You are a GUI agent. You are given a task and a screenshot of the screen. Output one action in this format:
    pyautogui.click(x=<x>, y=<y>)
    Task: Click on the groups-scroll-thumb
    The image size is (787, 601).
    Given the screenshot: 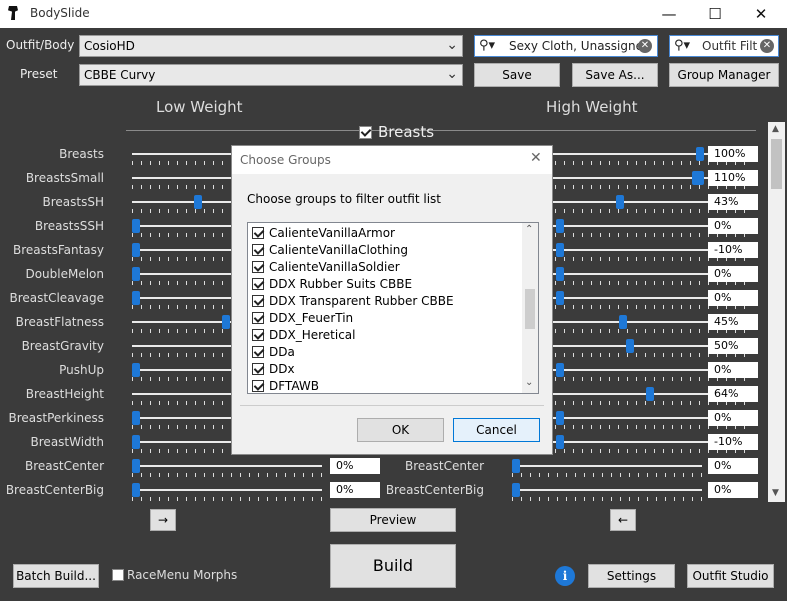 What is the action you would take?
    pyautogui.click(x=530, y=309)
    